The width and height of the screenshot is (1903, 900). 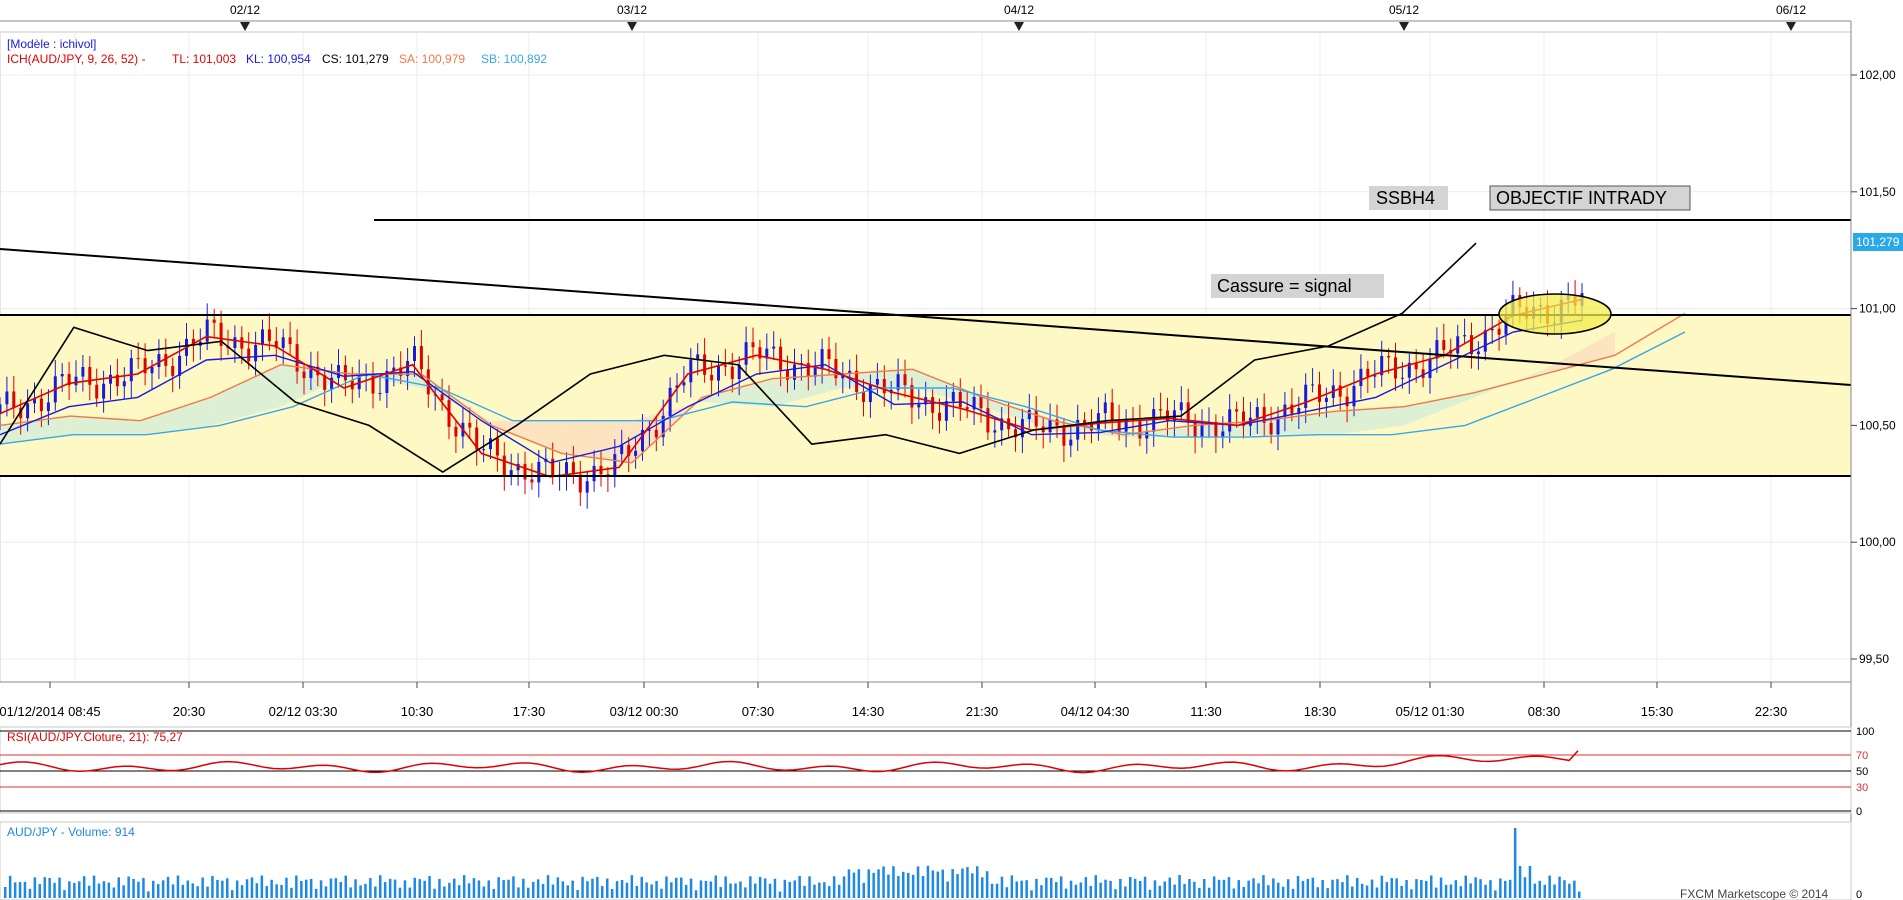 What do you see at coordinates (868, 711) in the screenshot?
I see `time-tick-label: 14:30` at bounding box center [868, 711].